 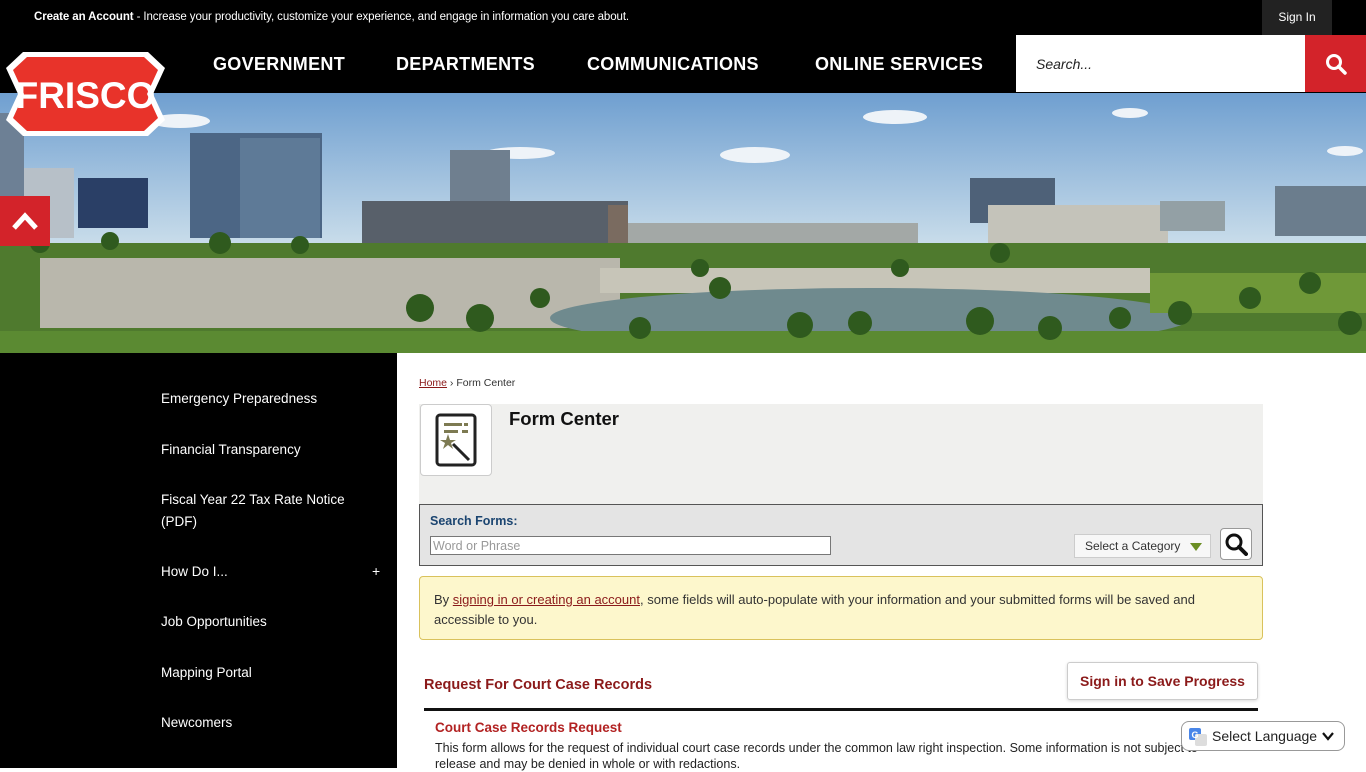 What do you see at coordinates (474, 521) in the screenshot?
I see `search-forms-label: Search Forms:` at bounding box center [474, 521].